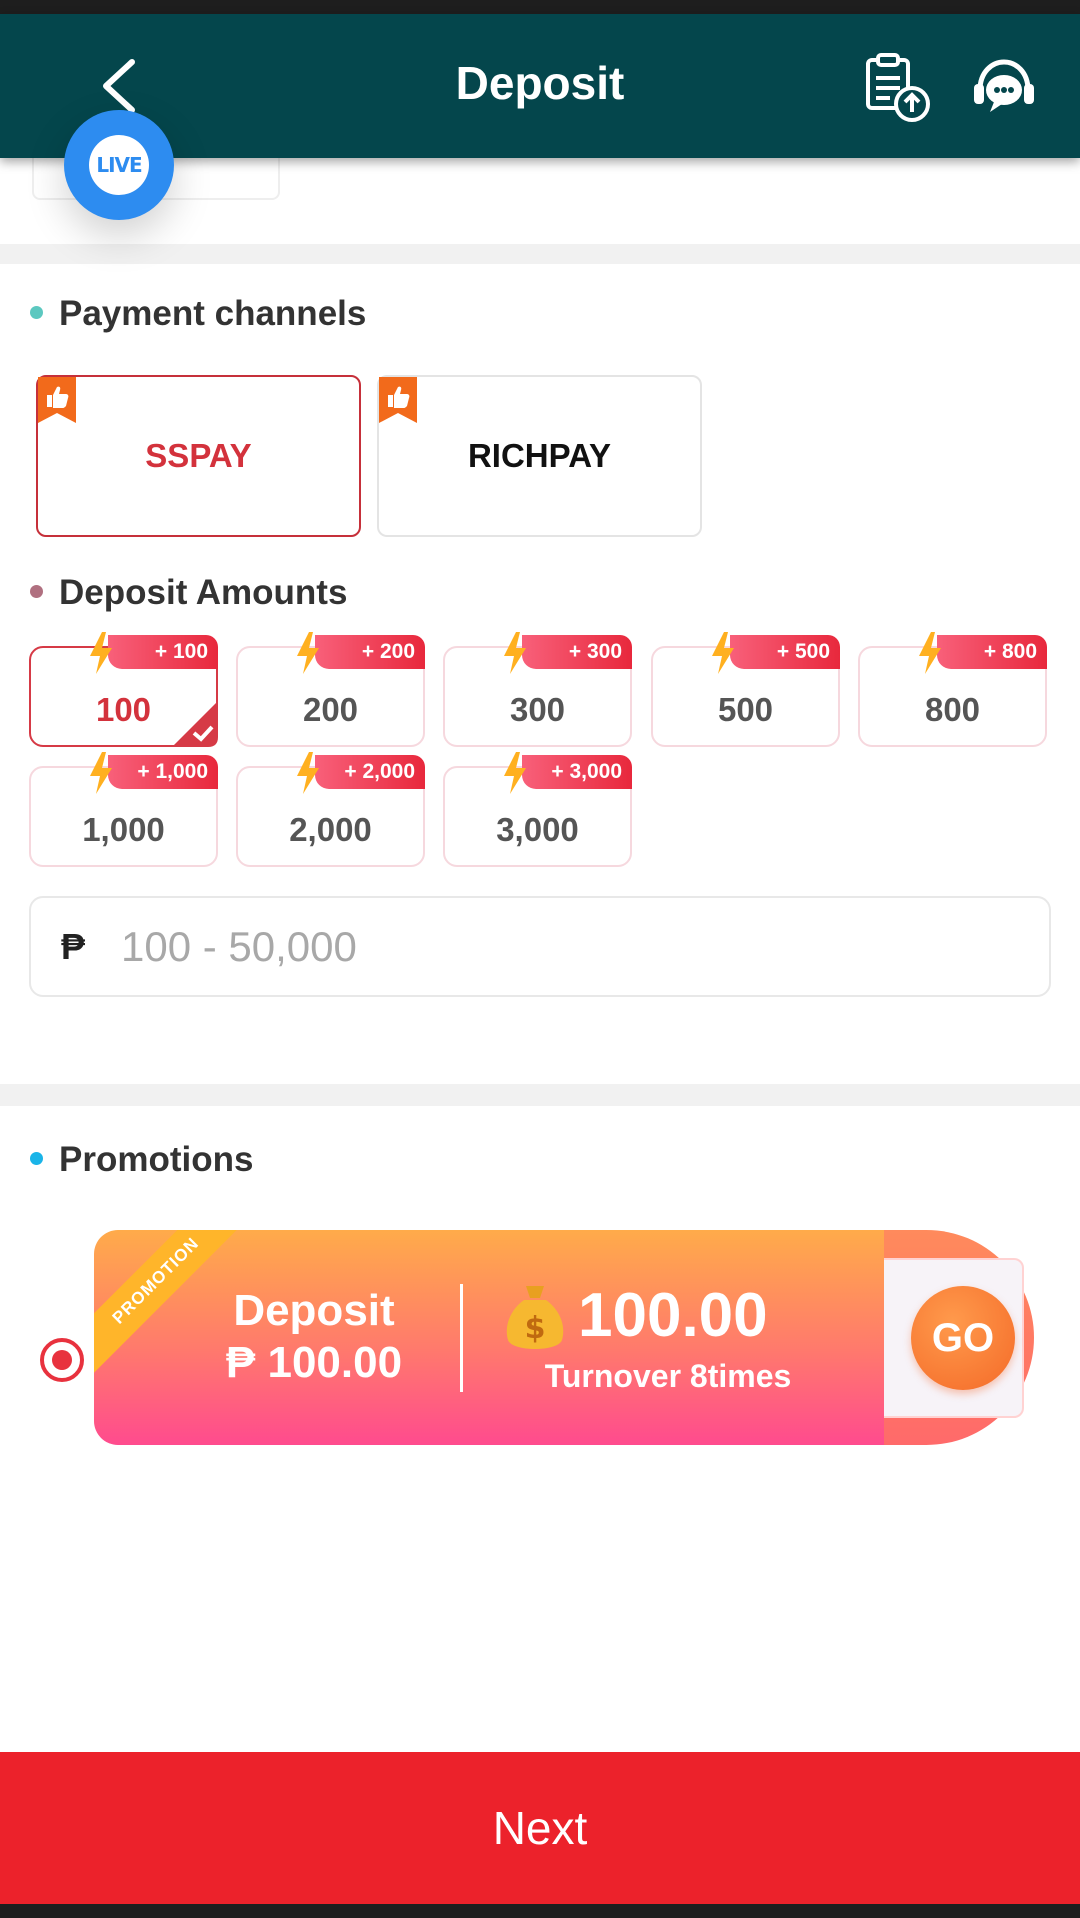  What do you see at coordinates (952, 689) in the screenshot?
I see `amount-option-800: + 800 800` at bounding box center [952, 689].